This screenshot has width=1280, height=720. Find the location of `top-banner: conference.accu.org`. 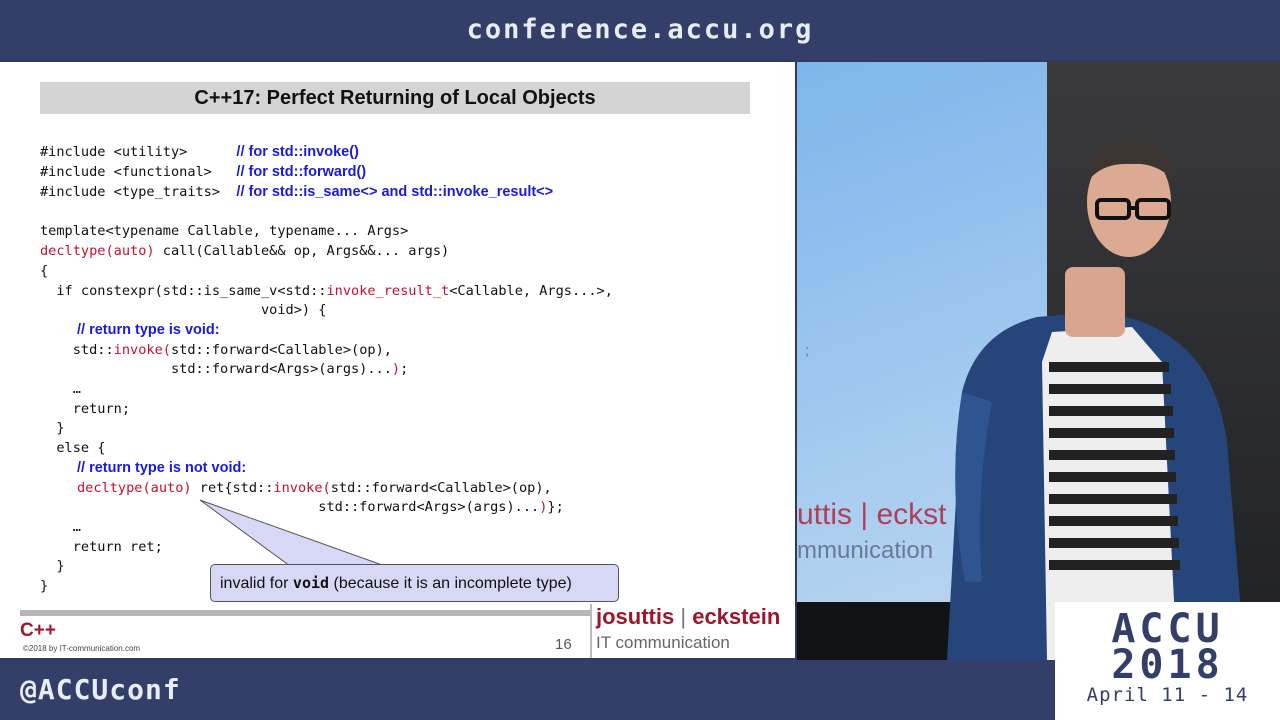

top-banner: conference.accu.org is located at coordinates (640, 30).